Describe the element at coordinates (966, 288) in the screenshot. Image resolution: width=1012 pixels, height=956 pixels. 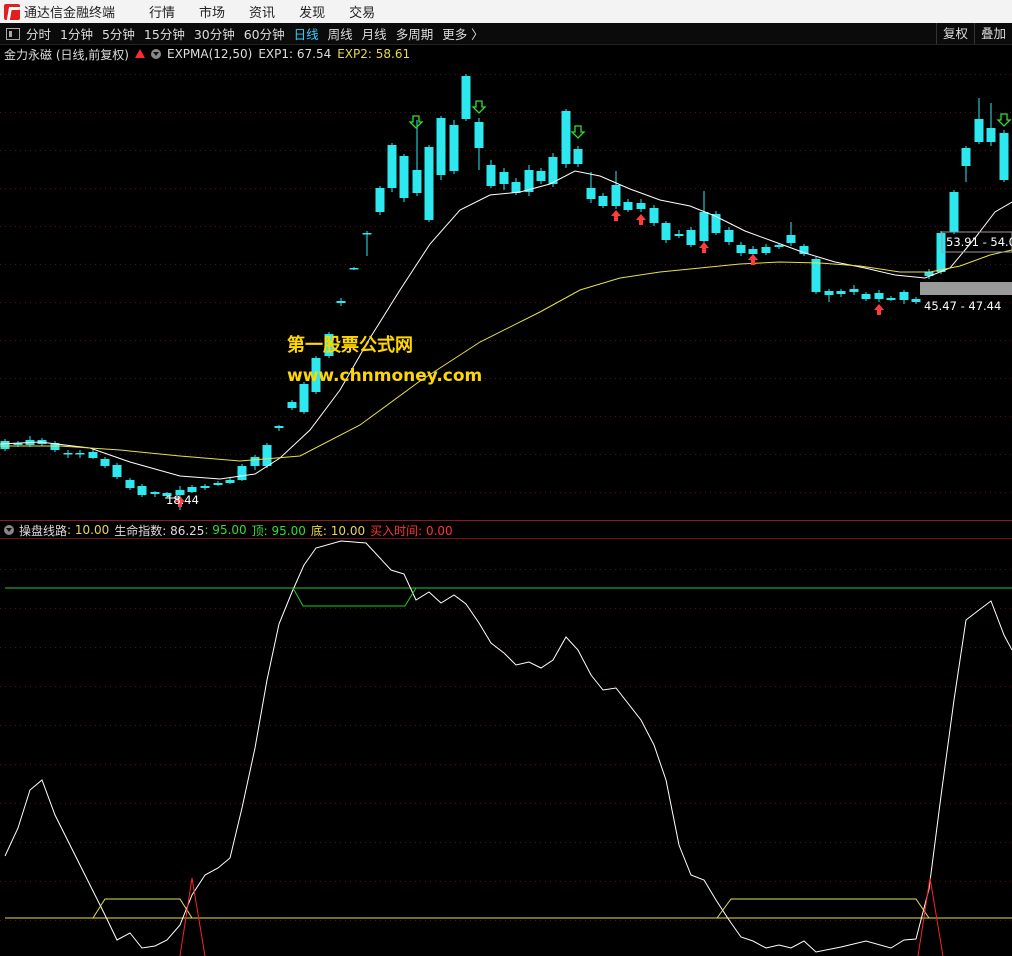
I see `price-zone-box` at that location.